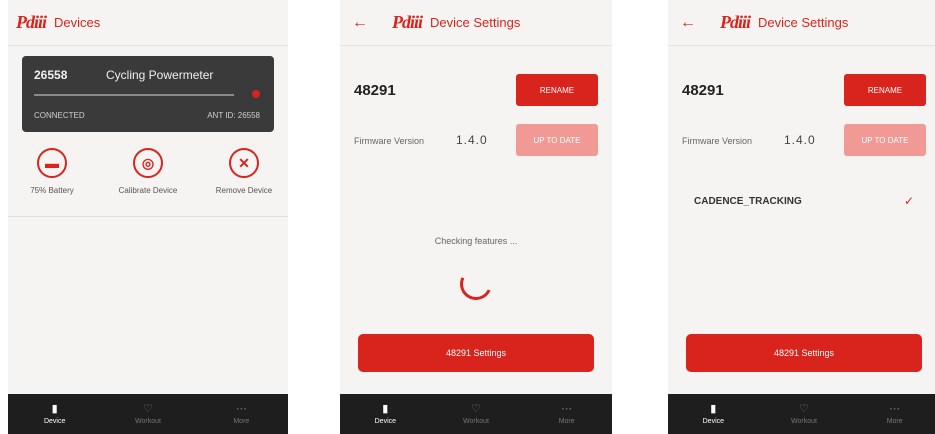 Image resolution: width=935 pixels, height=434 pixels. Describe the element at coordinates (244, 163) in the screenshot. I see `remove-icon: ✕` at that location.